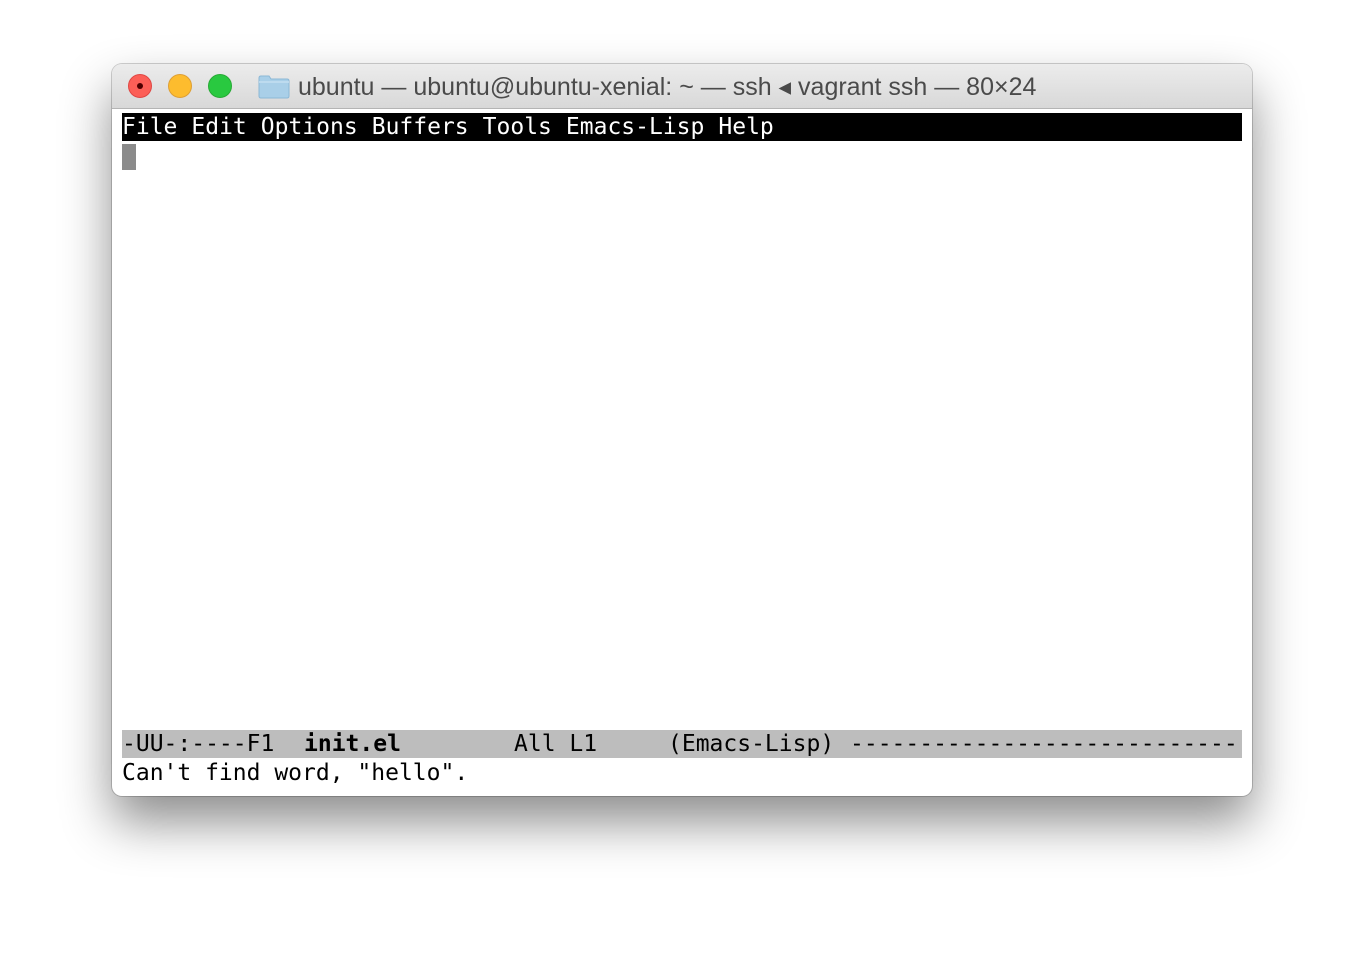 This screenshot has height=956, width=1364. Describe the element at coordinates (752, 127) in the screenshot. I see `menu-help: Help` at that location.